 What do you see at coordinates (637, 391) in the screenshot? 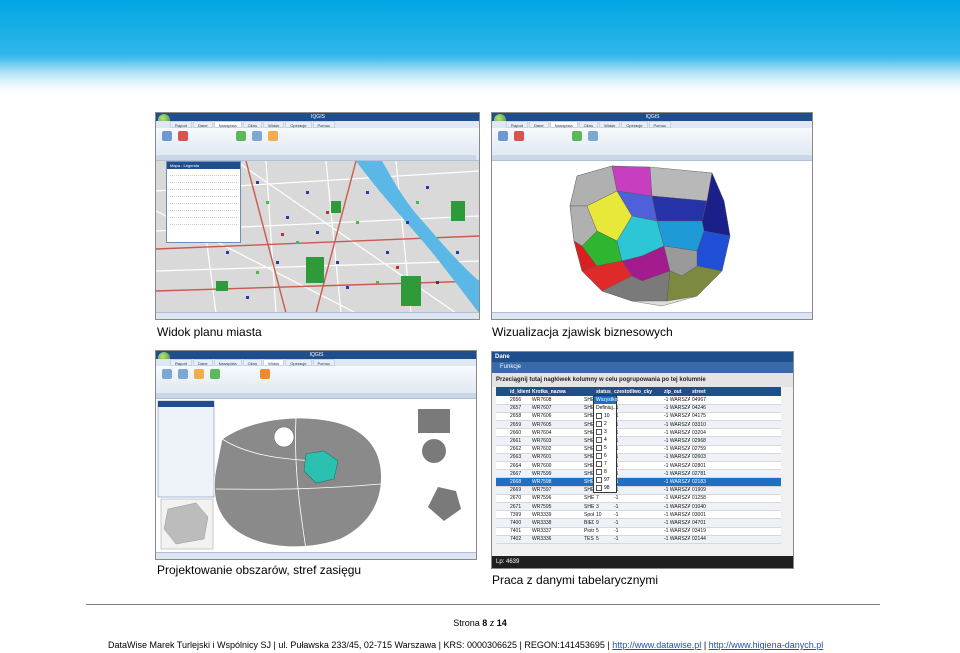
I see `column-header: czestotliwo_cky` at bounding box center [637, 391].